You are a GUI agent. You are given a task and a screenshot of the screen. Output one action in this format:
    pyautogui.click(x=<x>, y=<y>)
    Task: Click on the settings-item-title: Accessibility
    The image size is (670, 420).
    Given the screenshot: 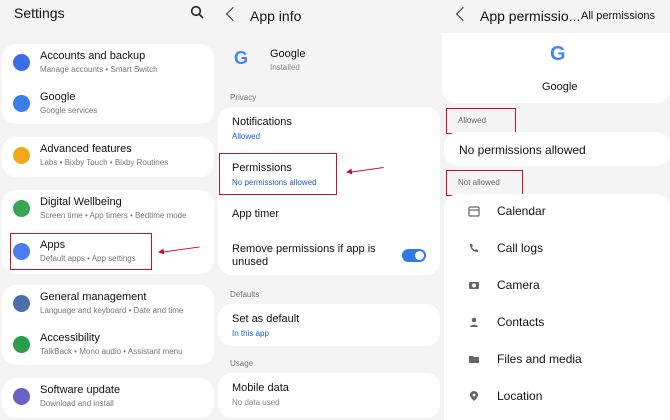 What is the action you would take?
    pyautogui.click(x=70, y=338)
    